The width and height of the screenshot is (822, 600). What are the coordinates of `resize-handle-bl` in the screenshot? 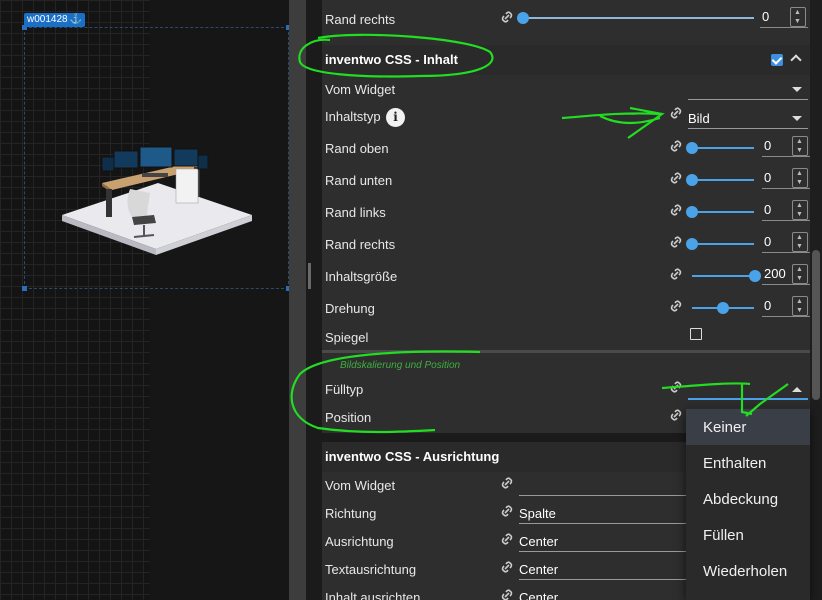 It's located at (24, 288).